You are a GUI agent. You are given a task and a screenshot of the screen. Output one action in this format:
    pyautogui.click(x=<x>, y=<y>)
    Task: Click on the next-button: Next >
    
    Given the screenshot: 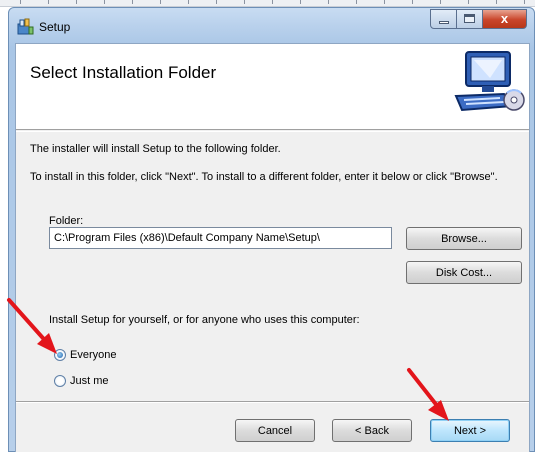 What is the action you would take?
    pyautogui.click(x=470, y=430)
    